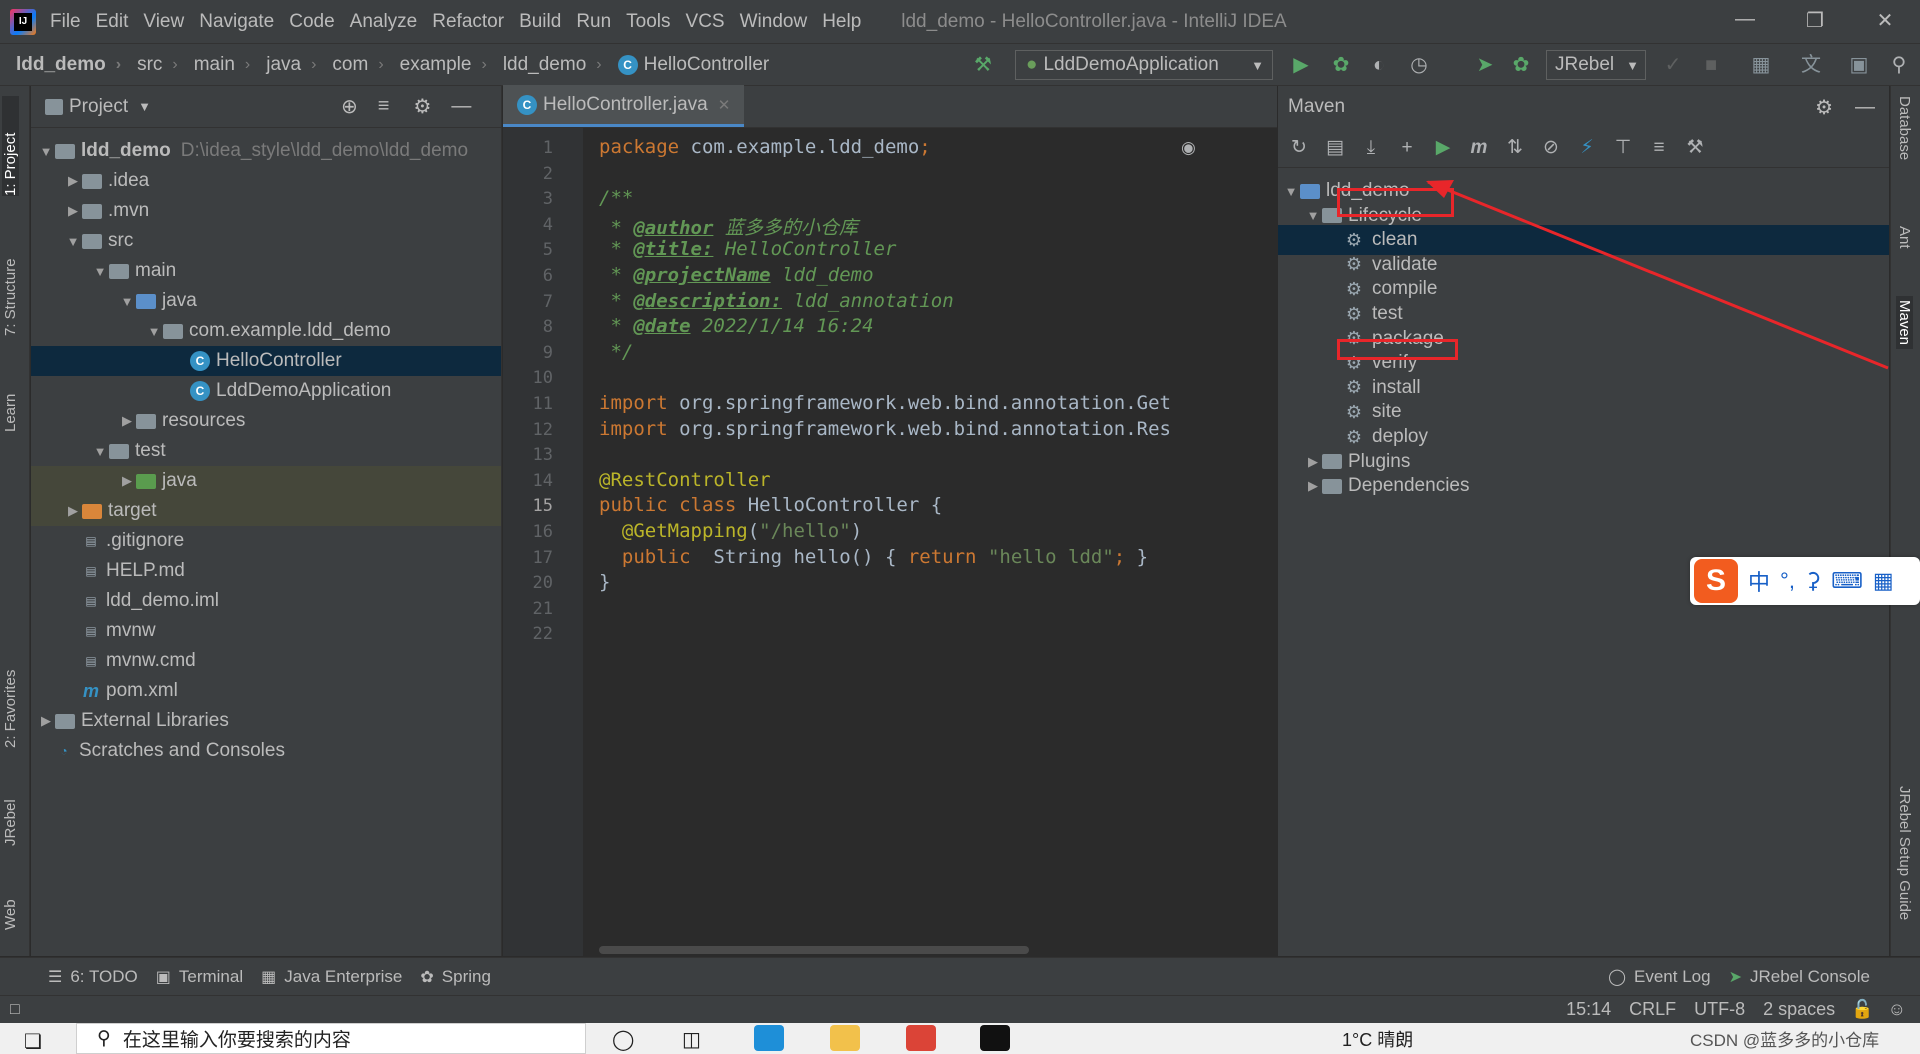  Describe the element at coordinates (311, 22) in the screenshot. I see `menu-code: Code` at that location.